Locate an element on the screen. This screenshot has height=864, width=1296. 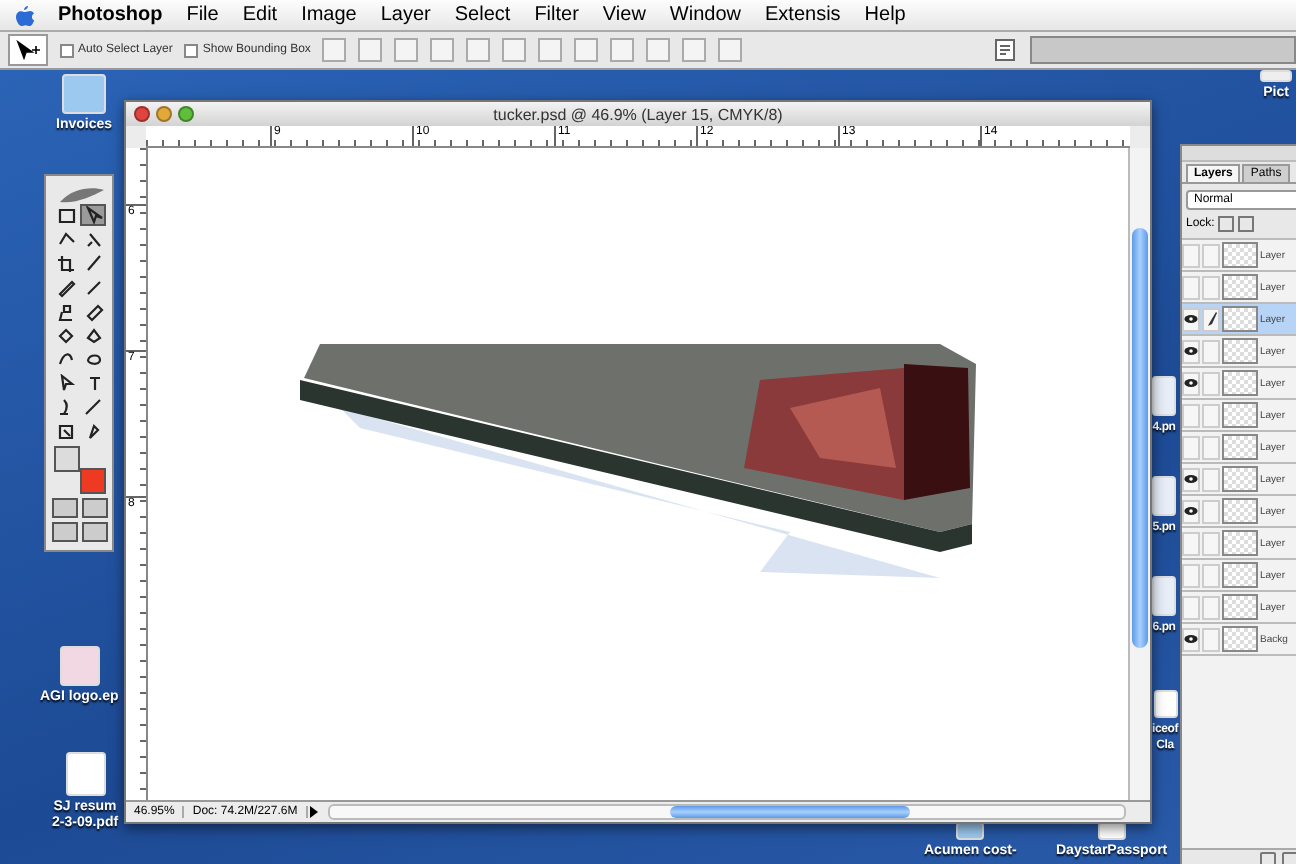
minimize-icon is located at coordinates (164, 114).